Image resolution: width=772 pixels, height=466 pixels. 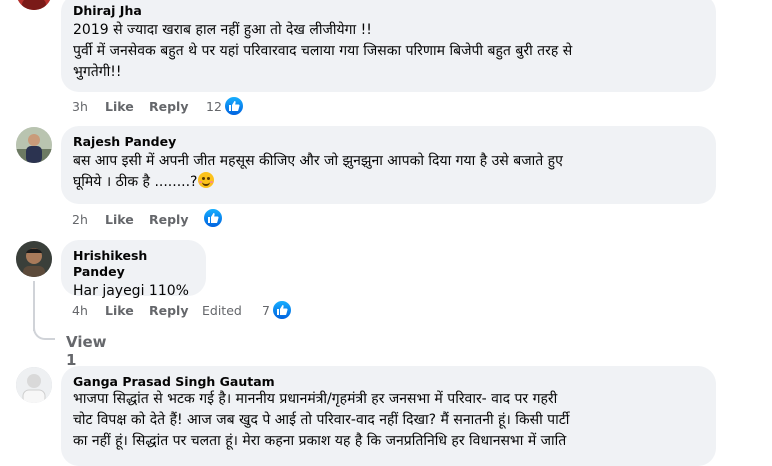 What do you see at coordinates (97, 72) in the screenshot?
I see `comment-text-line: भुगतेगी!!` at bounding box center [97, 72].